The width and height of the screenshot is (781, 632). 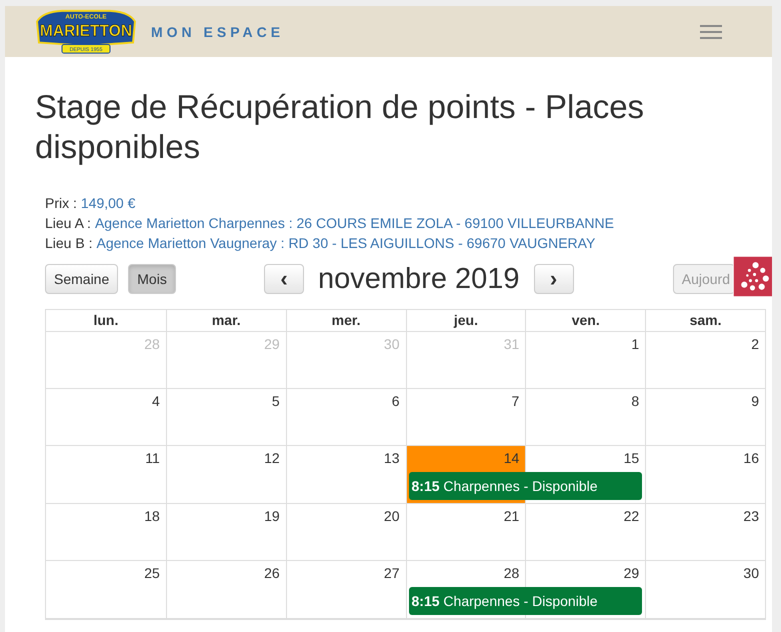 What do you see at coordinates (515, 459) in the screenshot?
I see `day-number: 14` at bounding box center [515, 459].